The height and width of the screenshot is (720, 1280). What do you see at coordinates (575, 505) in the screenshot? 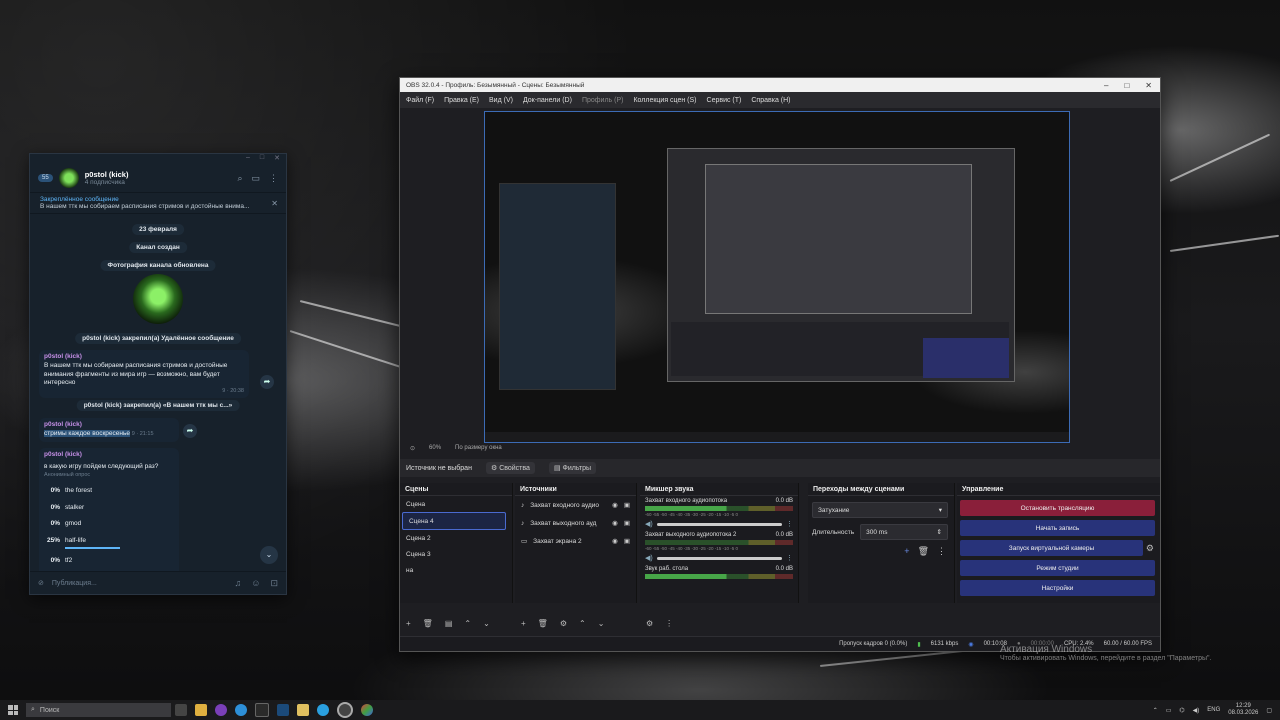
I see `source-item: ♪ Захват входного аудио ◉ ▣` at bounding box center [575, 505].